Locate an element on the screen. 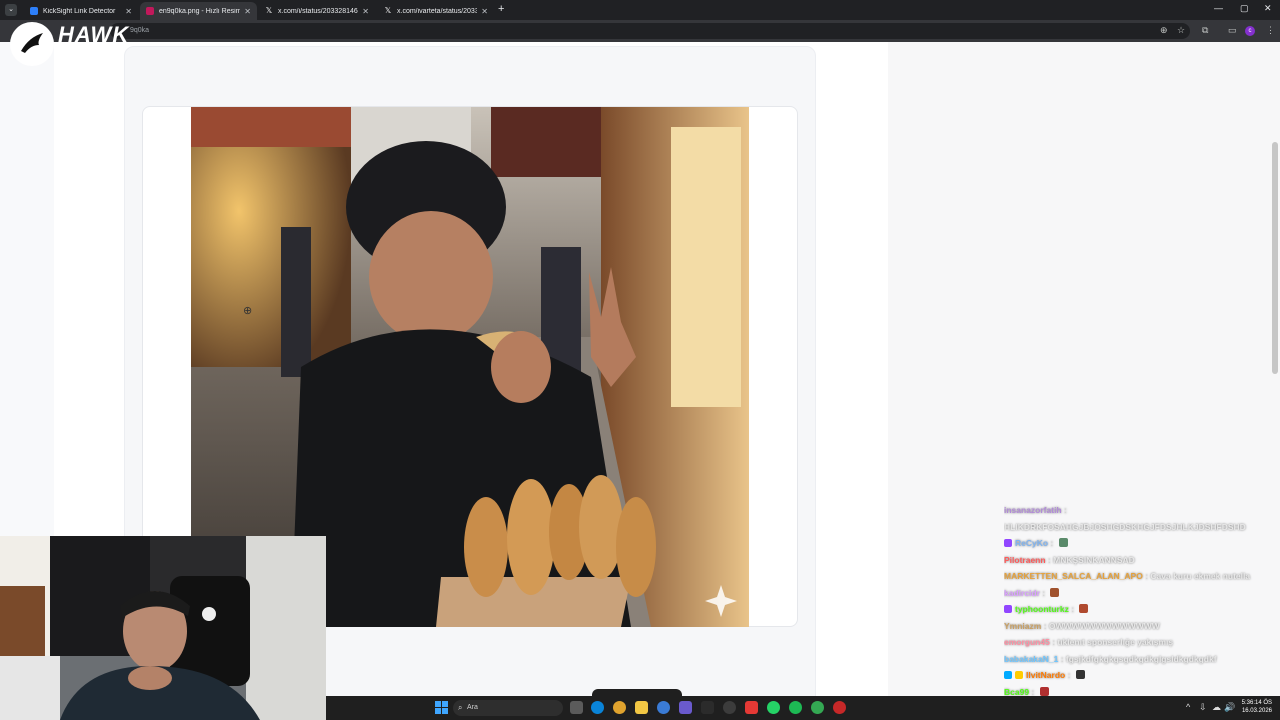  chat-text: OWWWWWWWWWWWWW is located at coordinates (1104, 625).